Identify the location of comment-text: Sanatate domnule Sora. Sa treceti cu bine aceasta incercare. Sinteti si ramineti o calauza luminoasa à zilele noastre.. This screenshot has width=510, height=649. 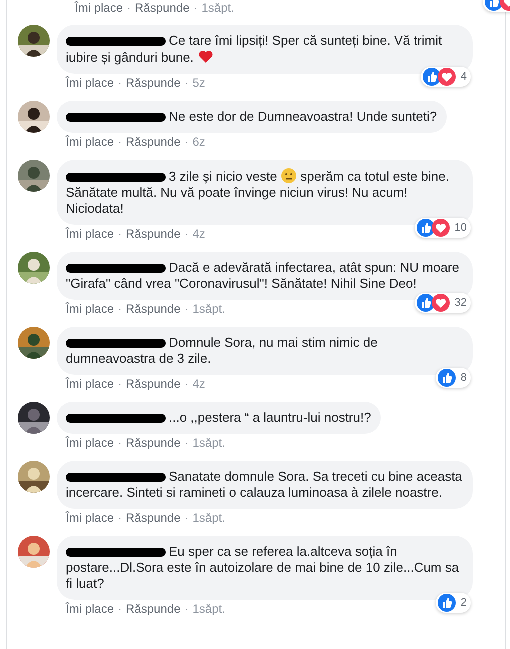
(264, 485).